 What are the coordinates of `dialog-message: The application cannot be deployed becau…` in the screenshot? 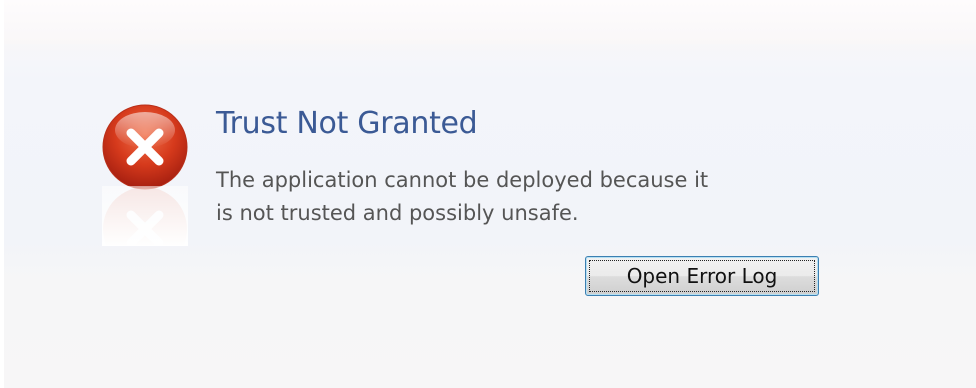 It's located at (516, 197).